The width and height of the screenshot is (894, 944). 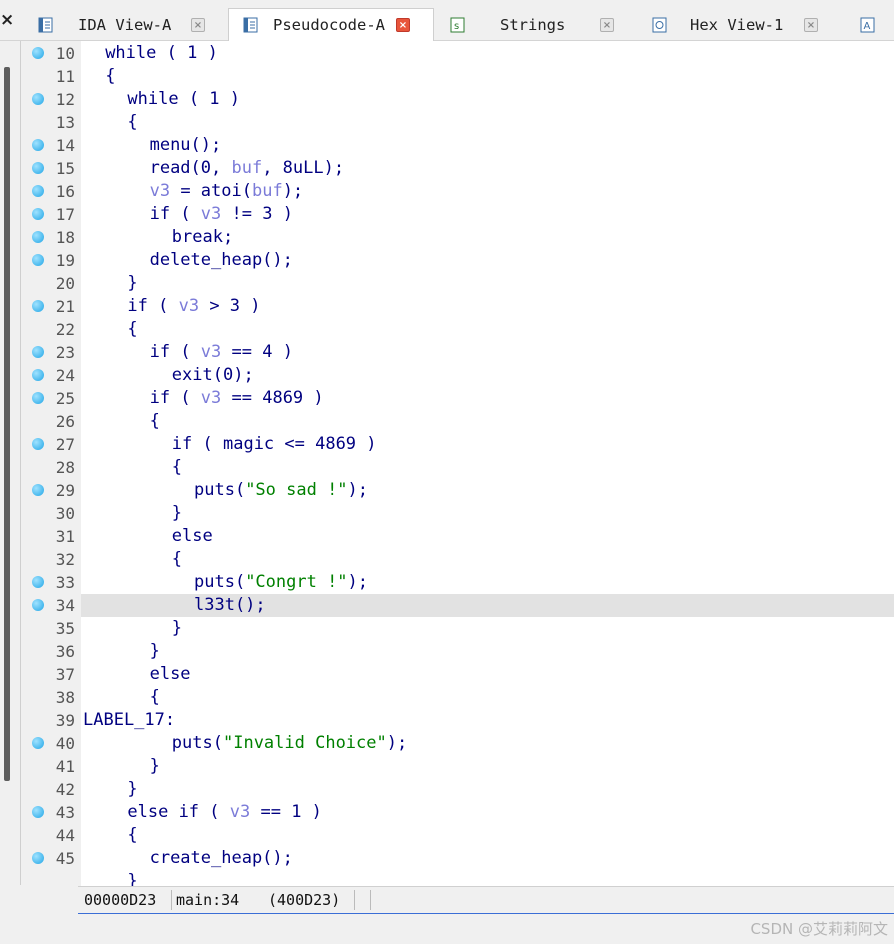 What do you see at coordinates (457, 168) in the screenshot?
I see `code-line: 15 read(0, buf, 8uLL);` at bounding box center [457, 168].